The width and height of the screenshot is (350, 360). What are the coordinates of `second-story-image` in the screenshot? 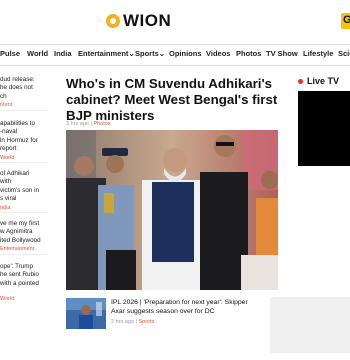 It's located at (86, 313).